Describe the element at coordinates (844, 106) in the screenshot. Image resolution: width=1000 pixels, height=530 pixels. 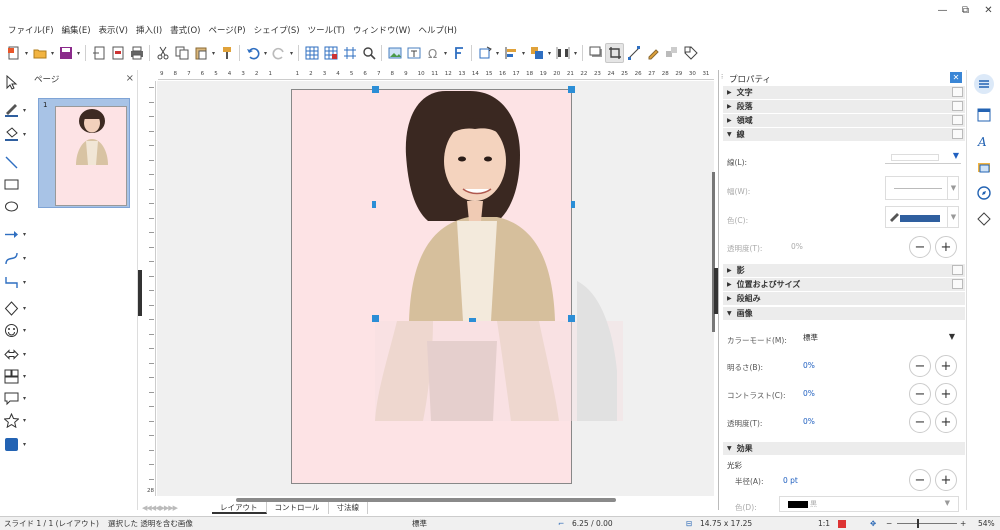
I see `section-paragraph: ▶ 段落` at that location.